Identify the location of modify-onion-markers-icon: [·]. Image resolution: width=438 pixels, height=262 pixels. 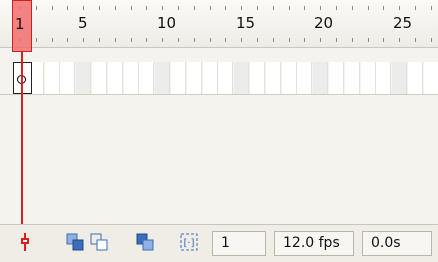
(189, 242).